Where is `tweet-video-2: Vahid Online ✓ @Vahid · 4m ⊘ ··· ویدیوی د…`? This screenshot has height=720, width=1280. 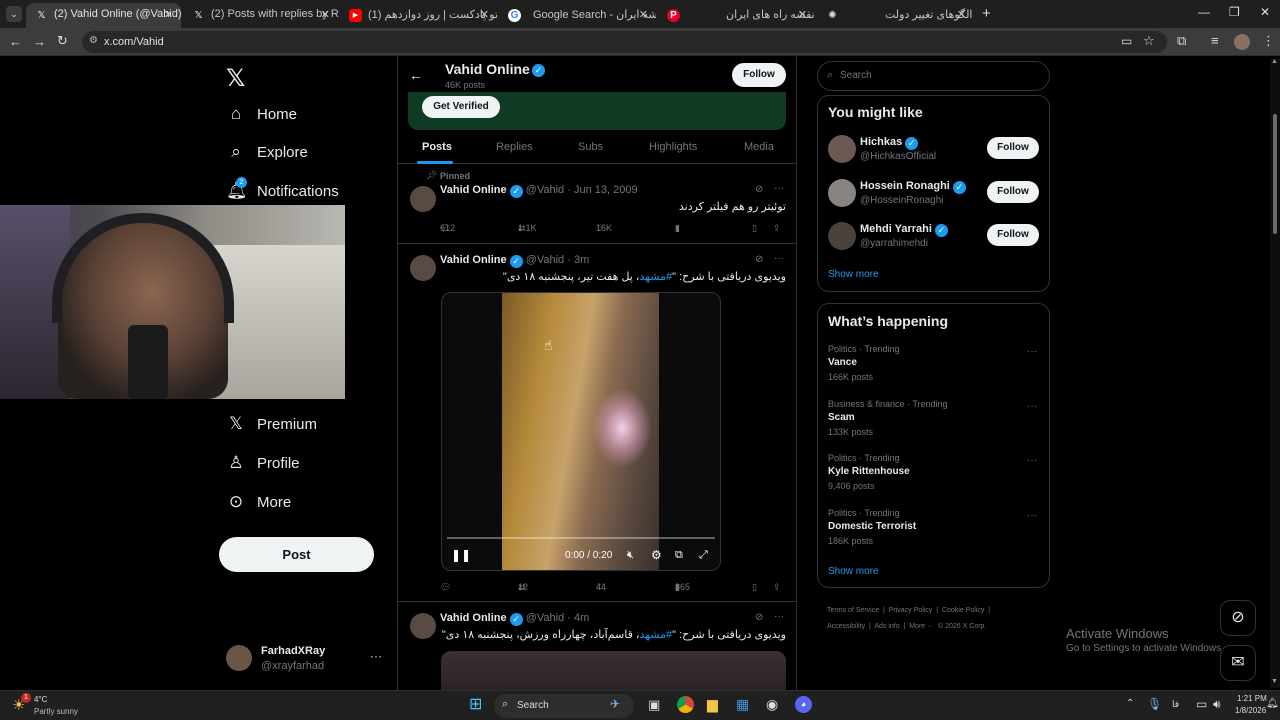
tweet-video-2: Vahid Online ✓ @Vahid · 4m ⊘ ··· ویدیوی د… is located at coordinates (597, 646).